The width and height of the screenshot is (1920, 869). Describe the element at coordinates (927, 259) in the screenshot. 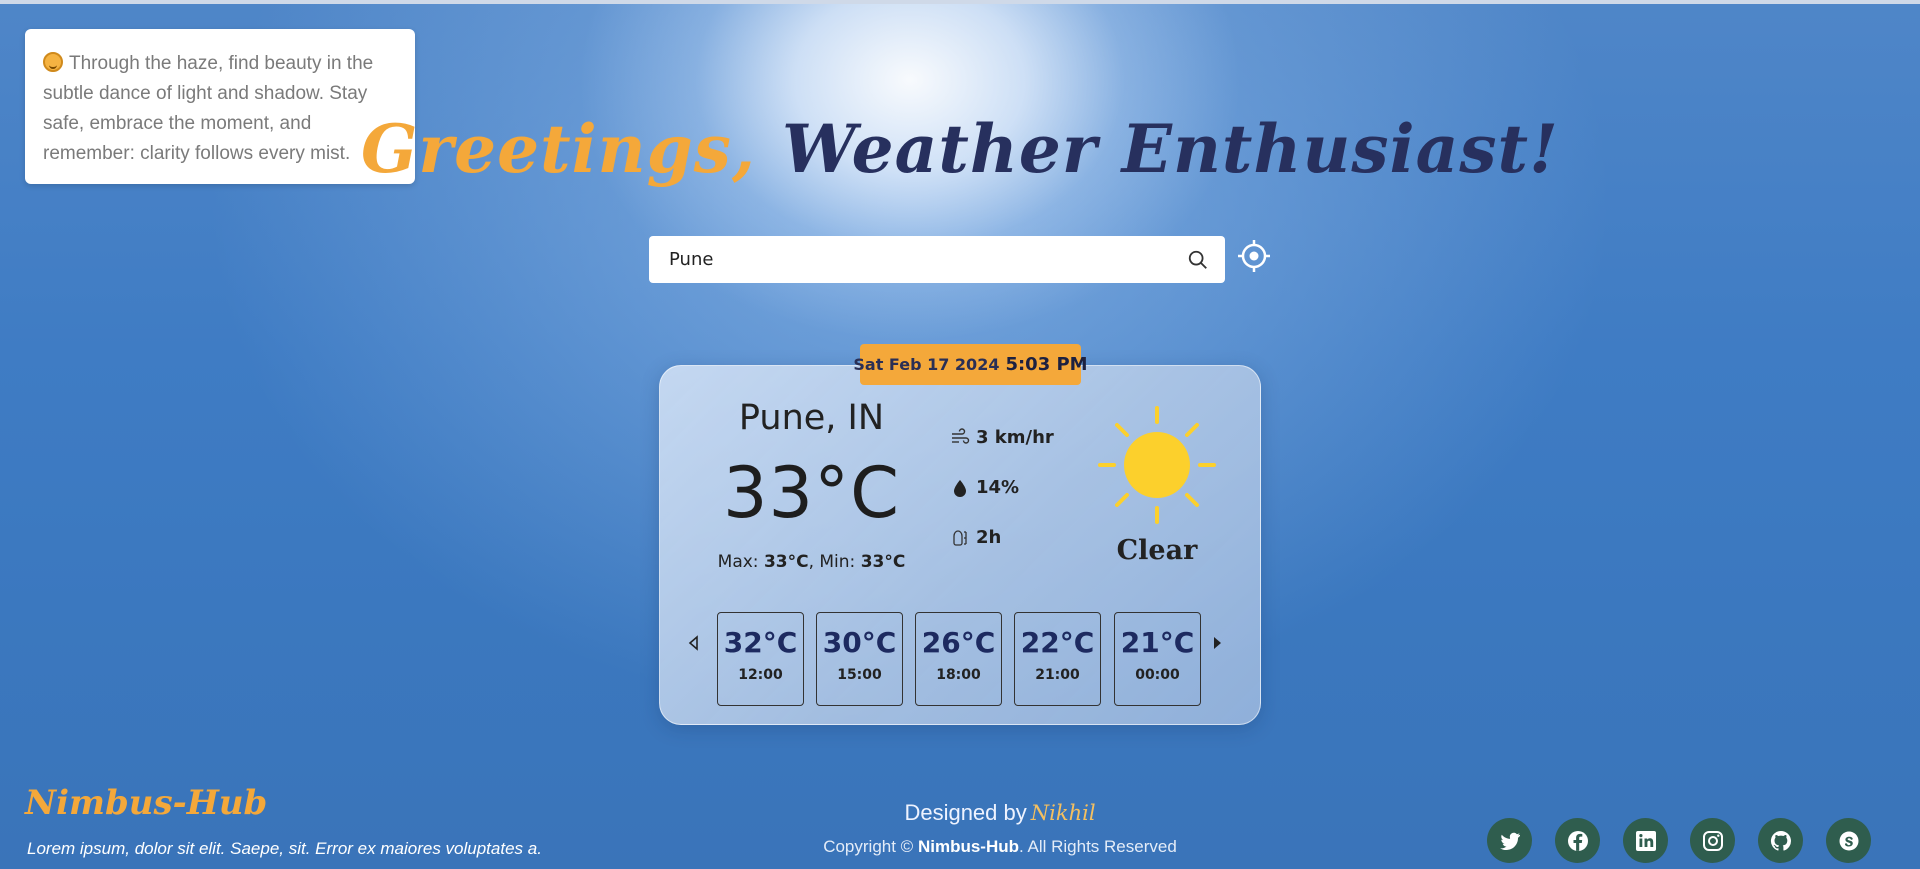

I see `search-input` at that location.